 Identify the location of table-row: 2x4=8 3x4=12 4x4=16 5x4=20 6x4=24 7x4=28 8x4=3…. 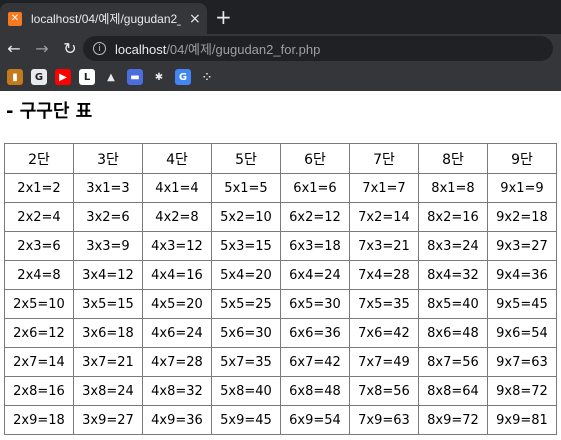
(280, 275).